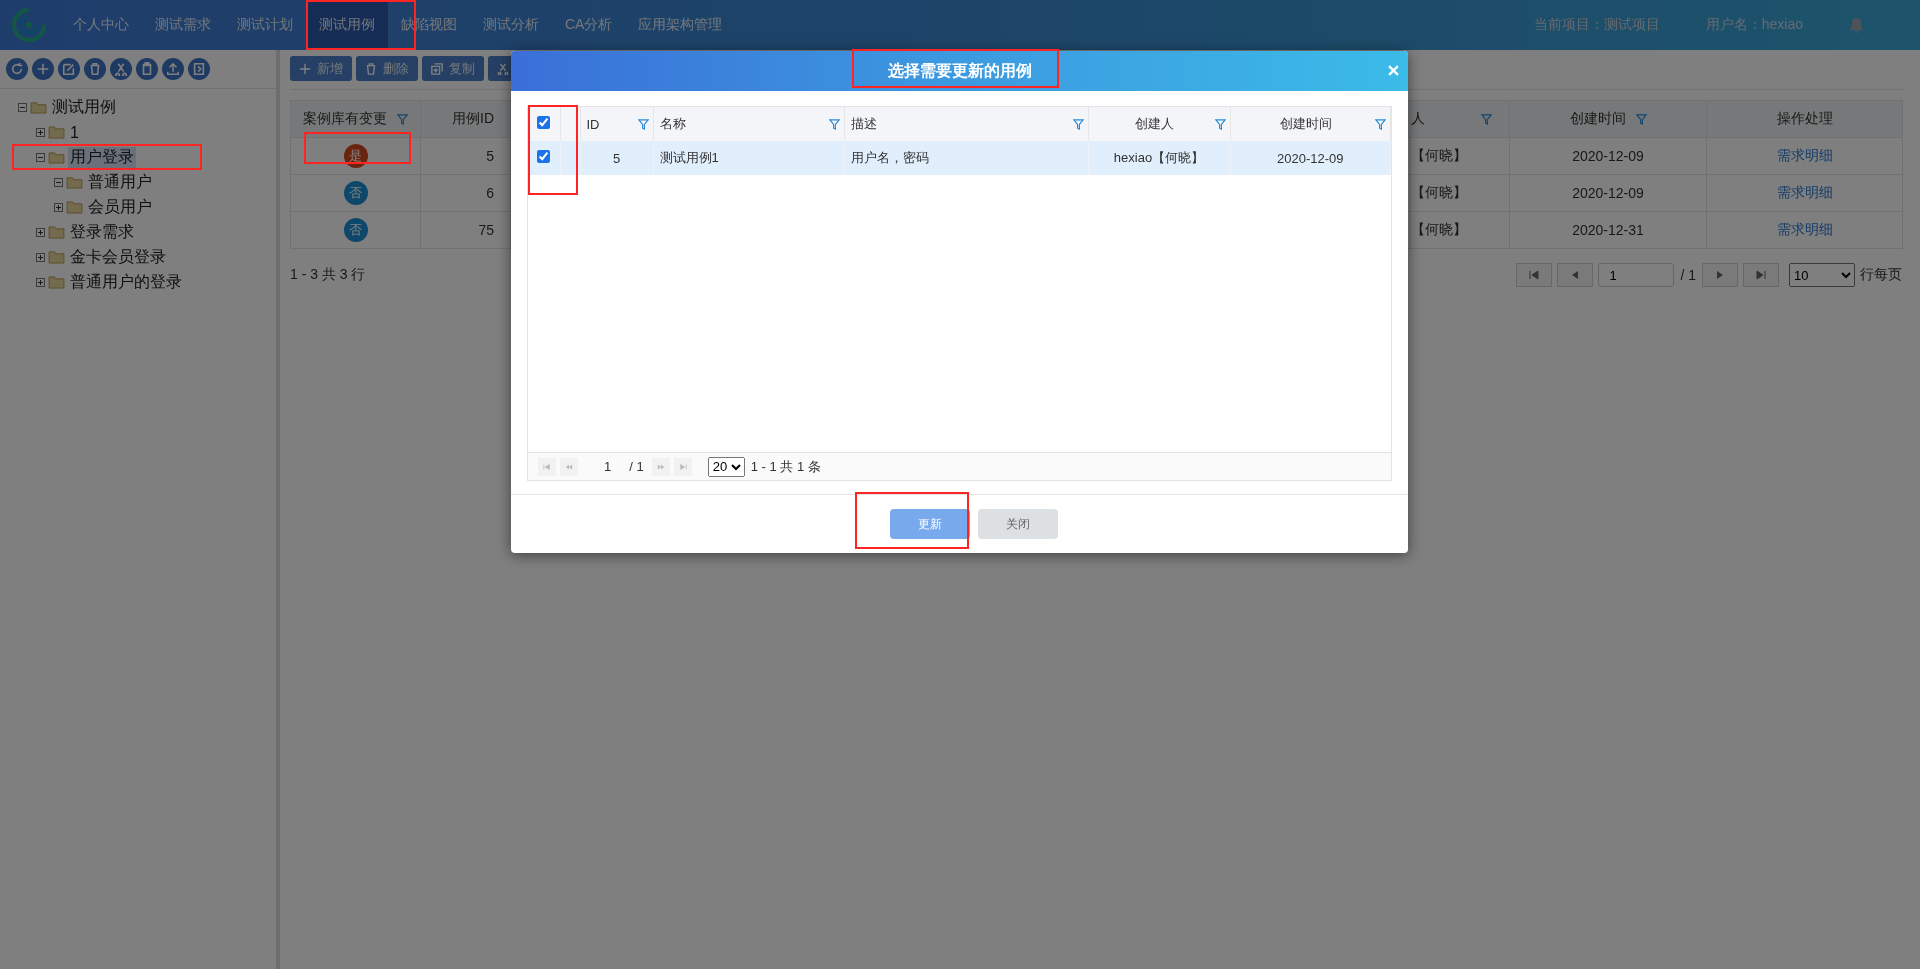  Describe the element at coordinates (593, 124) in the screenshot. I see `column-header: ID` at that location.